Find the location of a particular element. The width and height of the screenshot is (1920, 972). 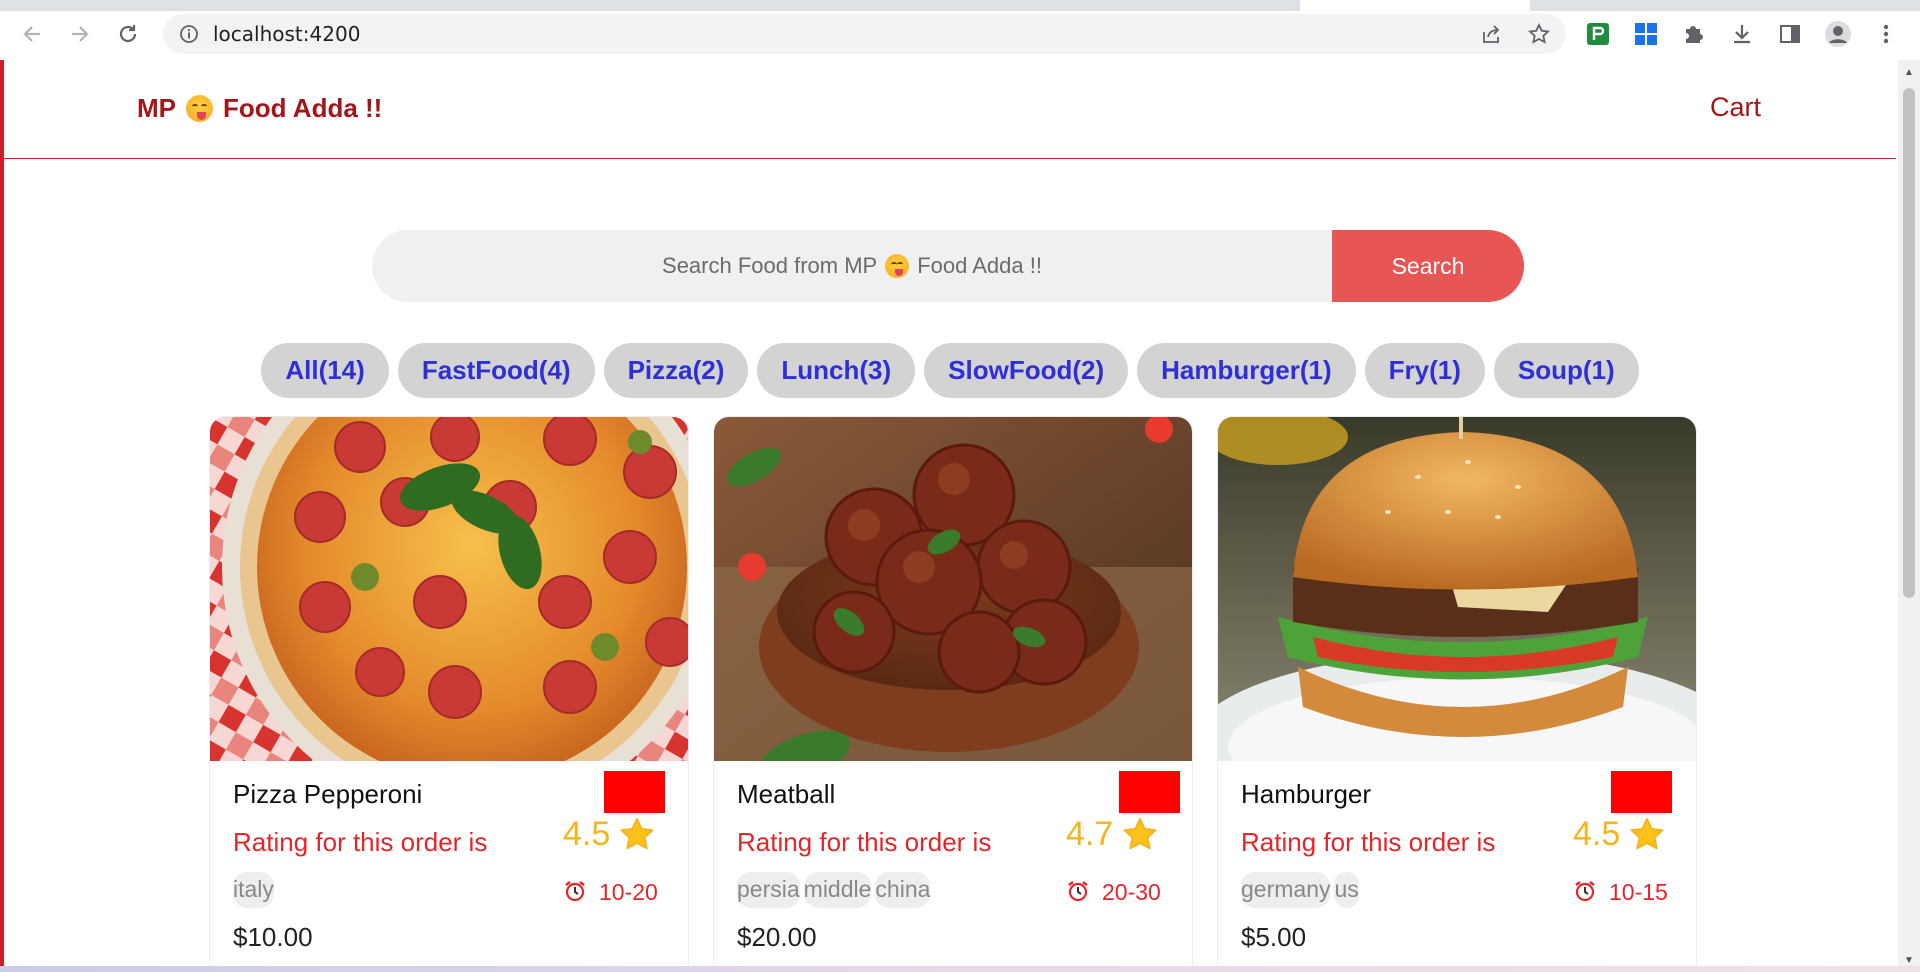

forward-icon is located at coordinates (80, 34).